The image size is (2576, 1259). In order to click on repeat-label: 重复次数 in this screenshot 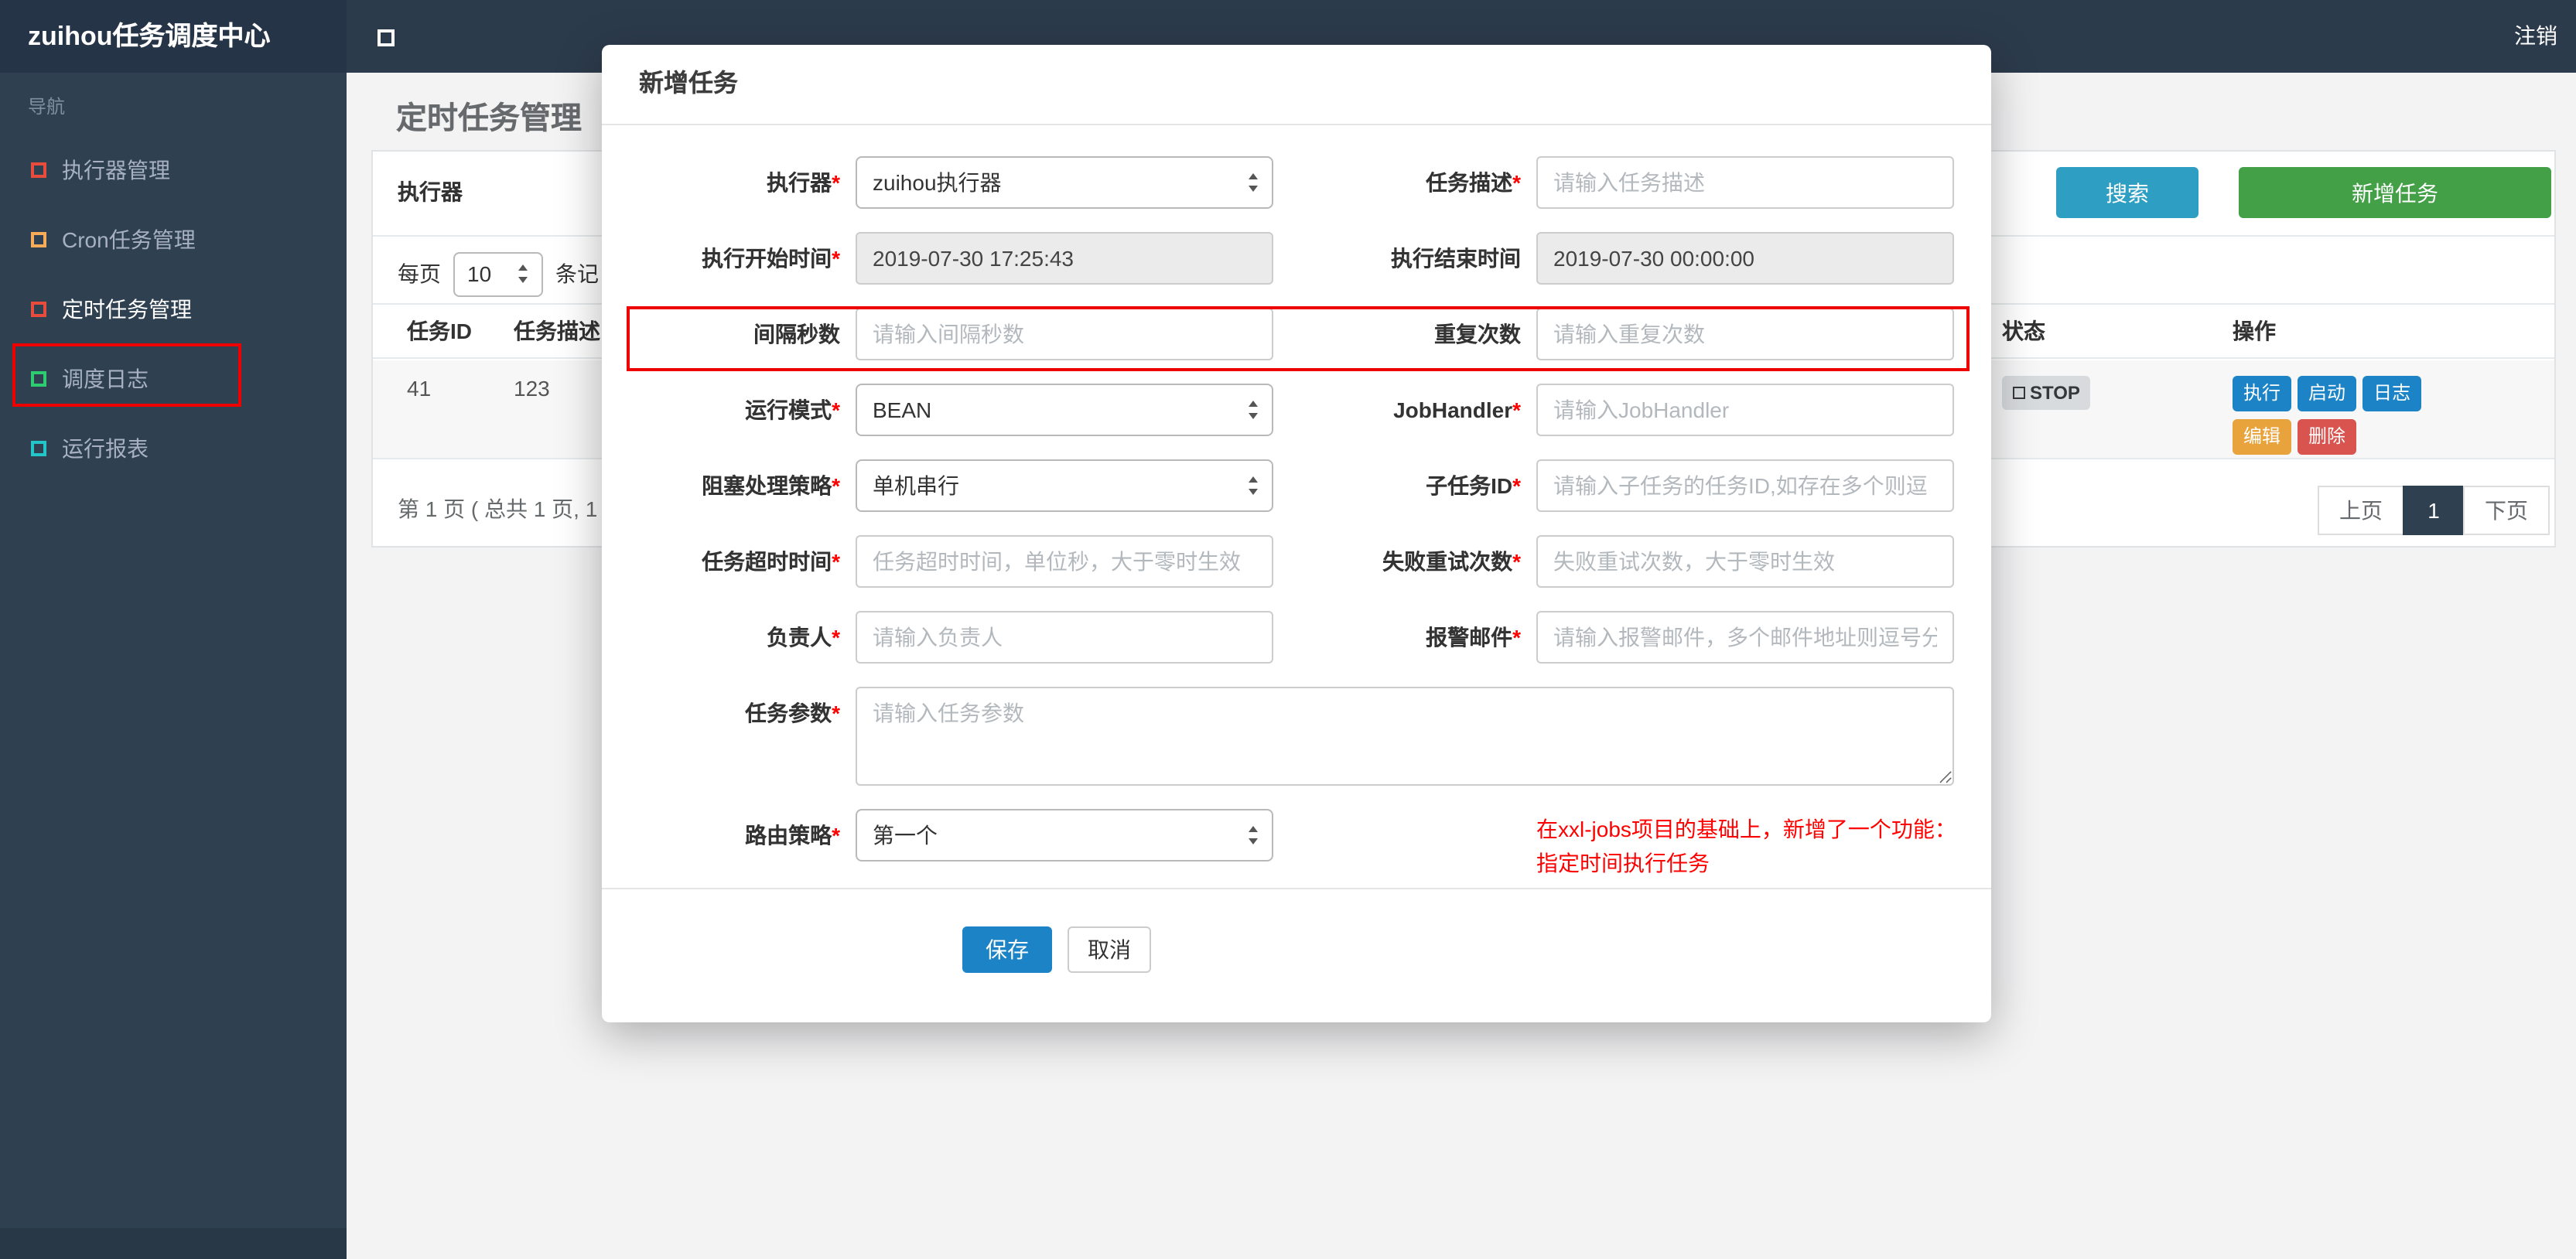, I will do `click(1477, 334)`.